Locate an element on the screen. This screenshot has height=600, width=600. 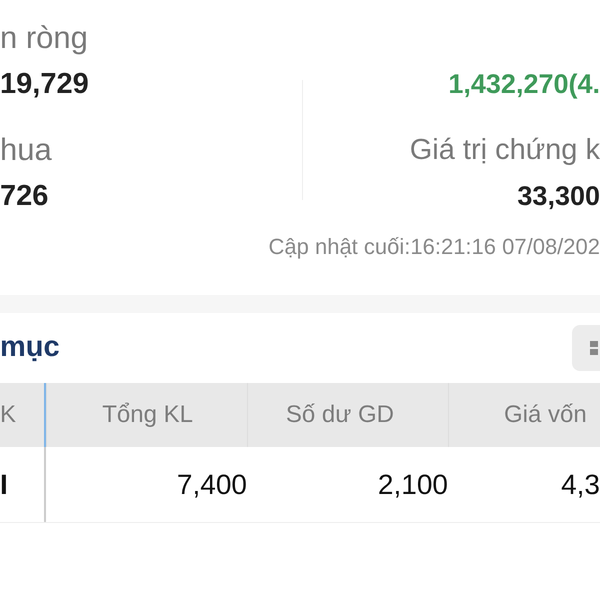
column-header: Tổng KL is located at coordinates (146, 415).